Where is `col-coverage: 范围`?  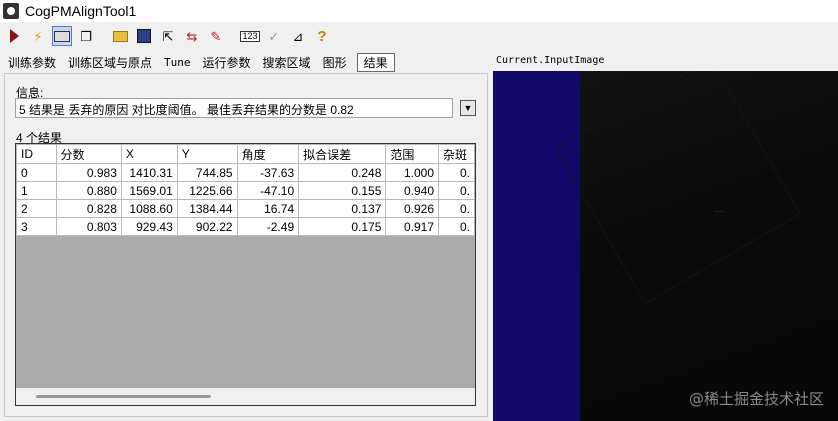 col-coverage: 范围 is located at coordinates (412, 154).